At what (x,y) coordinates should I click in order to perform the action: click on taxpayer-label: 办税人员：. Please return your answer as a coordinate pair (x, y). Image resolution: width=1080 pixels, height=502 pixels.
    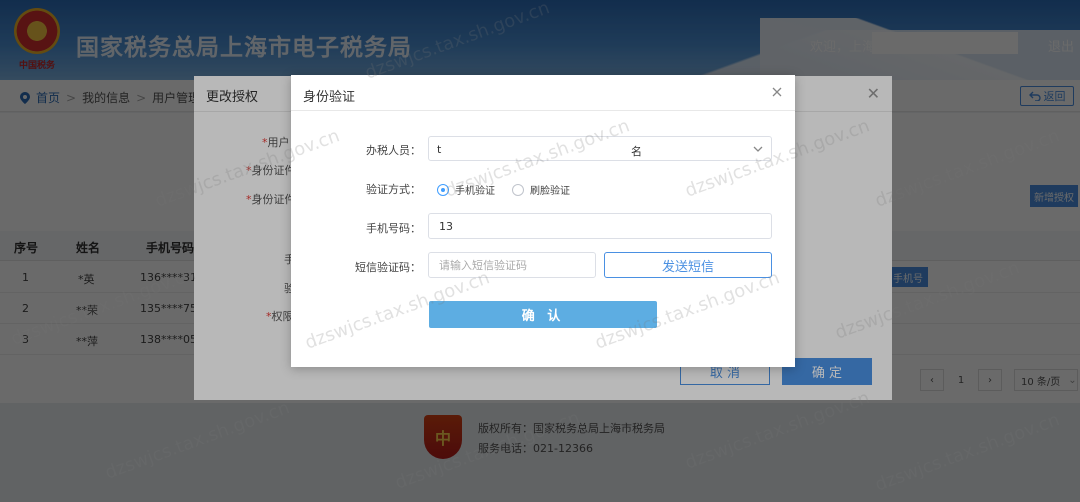
    Looking at the image, I should click on (393, 150).